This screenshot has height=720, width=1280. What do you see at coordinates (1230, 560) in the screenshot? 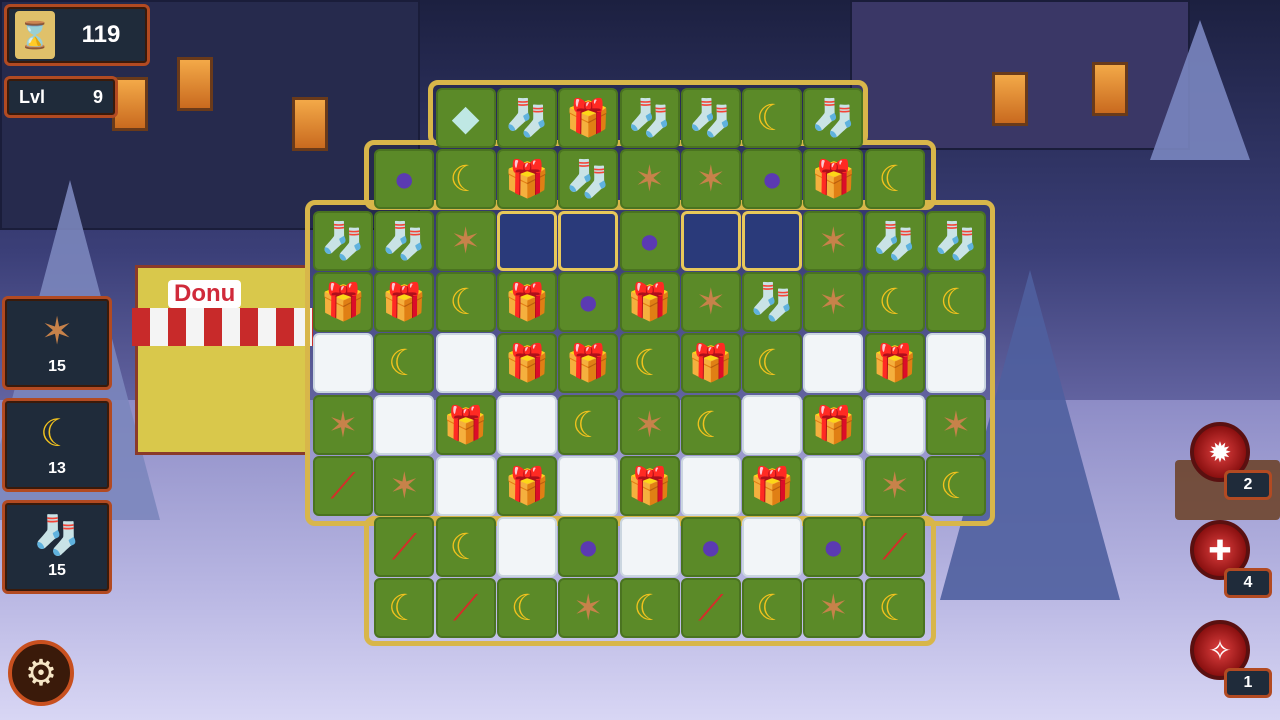
I see `booster-candy-cane: ✚ 4` at bounding box center [1230, 560].